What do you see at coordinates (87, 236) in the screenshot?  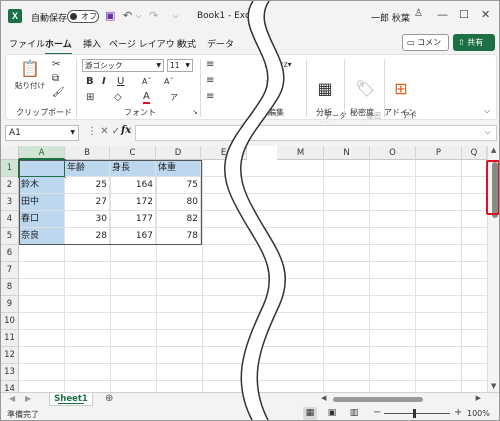 I see `table-cell: 28` at bounding box center [87, 236].